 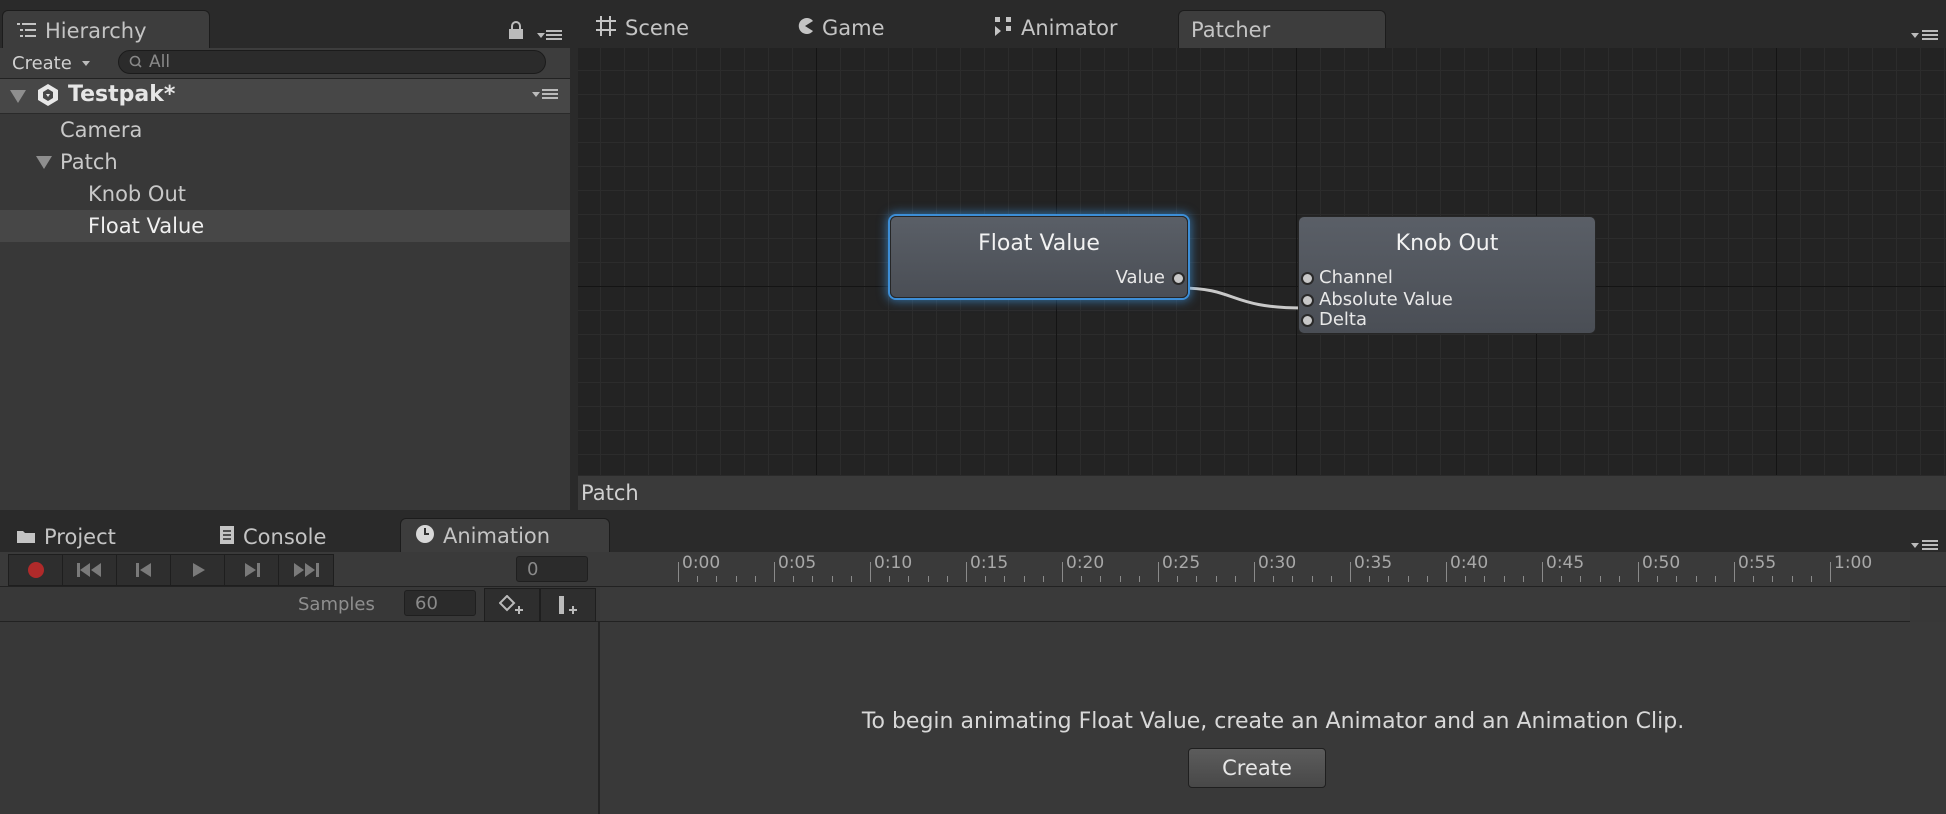 What do you see at coordinates (198, 570) in the screenshot?
I see `play-button` at bounding box center [198, 570].